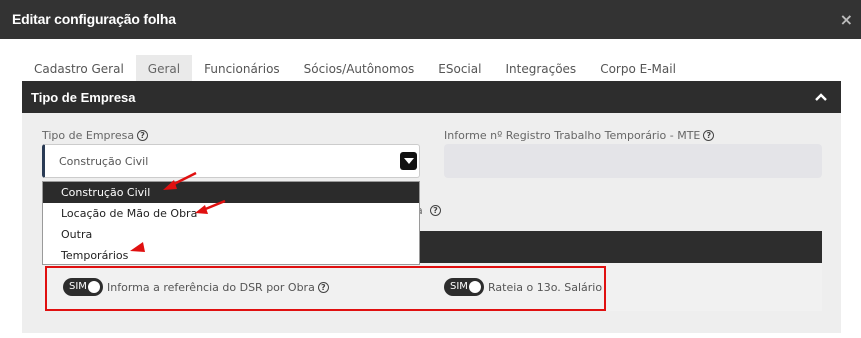  What do you see at coordinates (231, 213) in the screenshot?
I see `dropdown-option-locacao-mao-obra: Locação de Mão de Obra` at bounding box center [231, 213].